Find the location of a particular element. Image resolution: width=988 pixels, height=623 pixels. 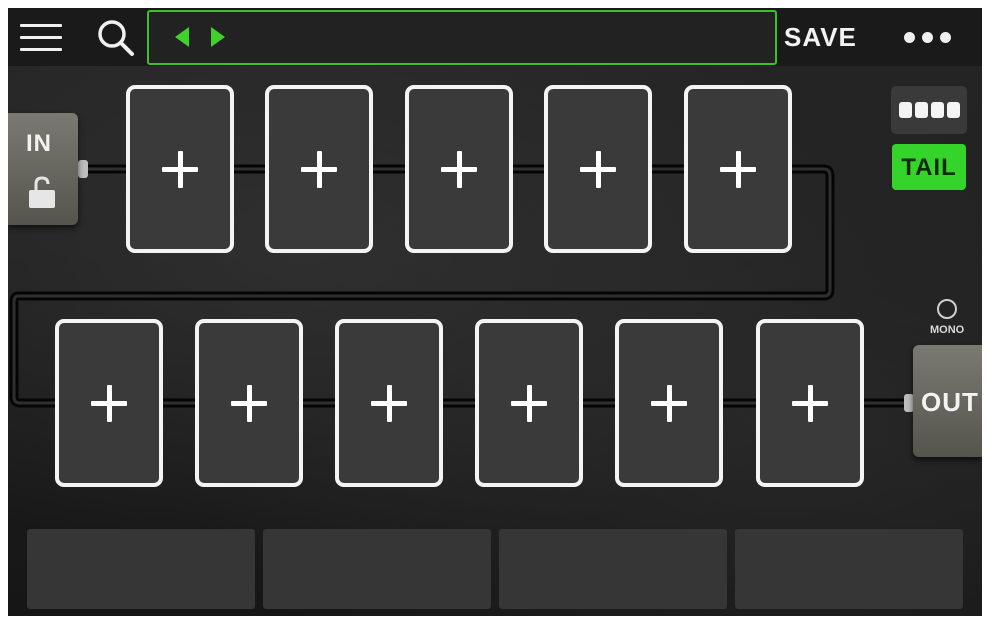

output-label: OUT is located at coordinates (950, 402).